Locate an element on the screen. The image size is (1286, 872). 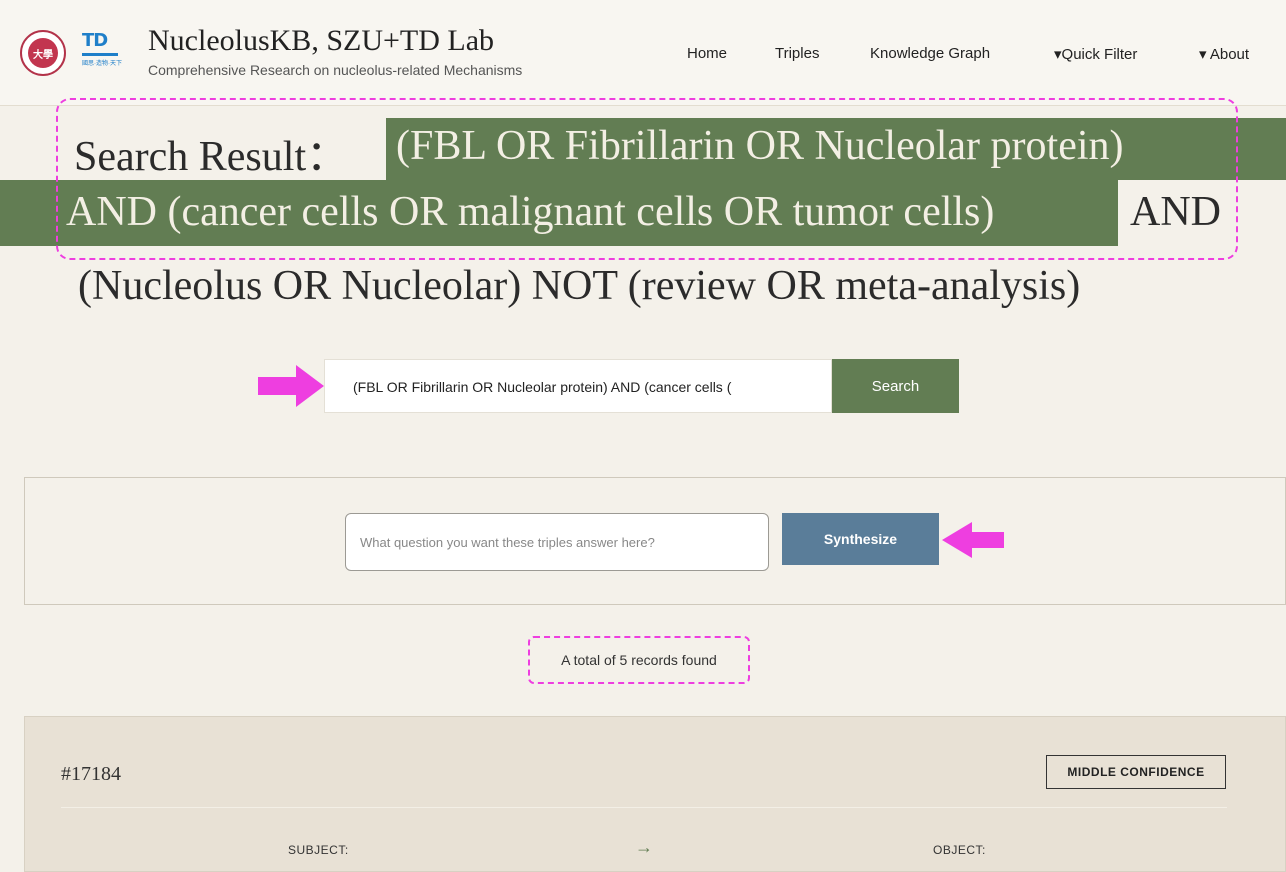
nav-about: ▾ About is located at coordinates (1224, 54).